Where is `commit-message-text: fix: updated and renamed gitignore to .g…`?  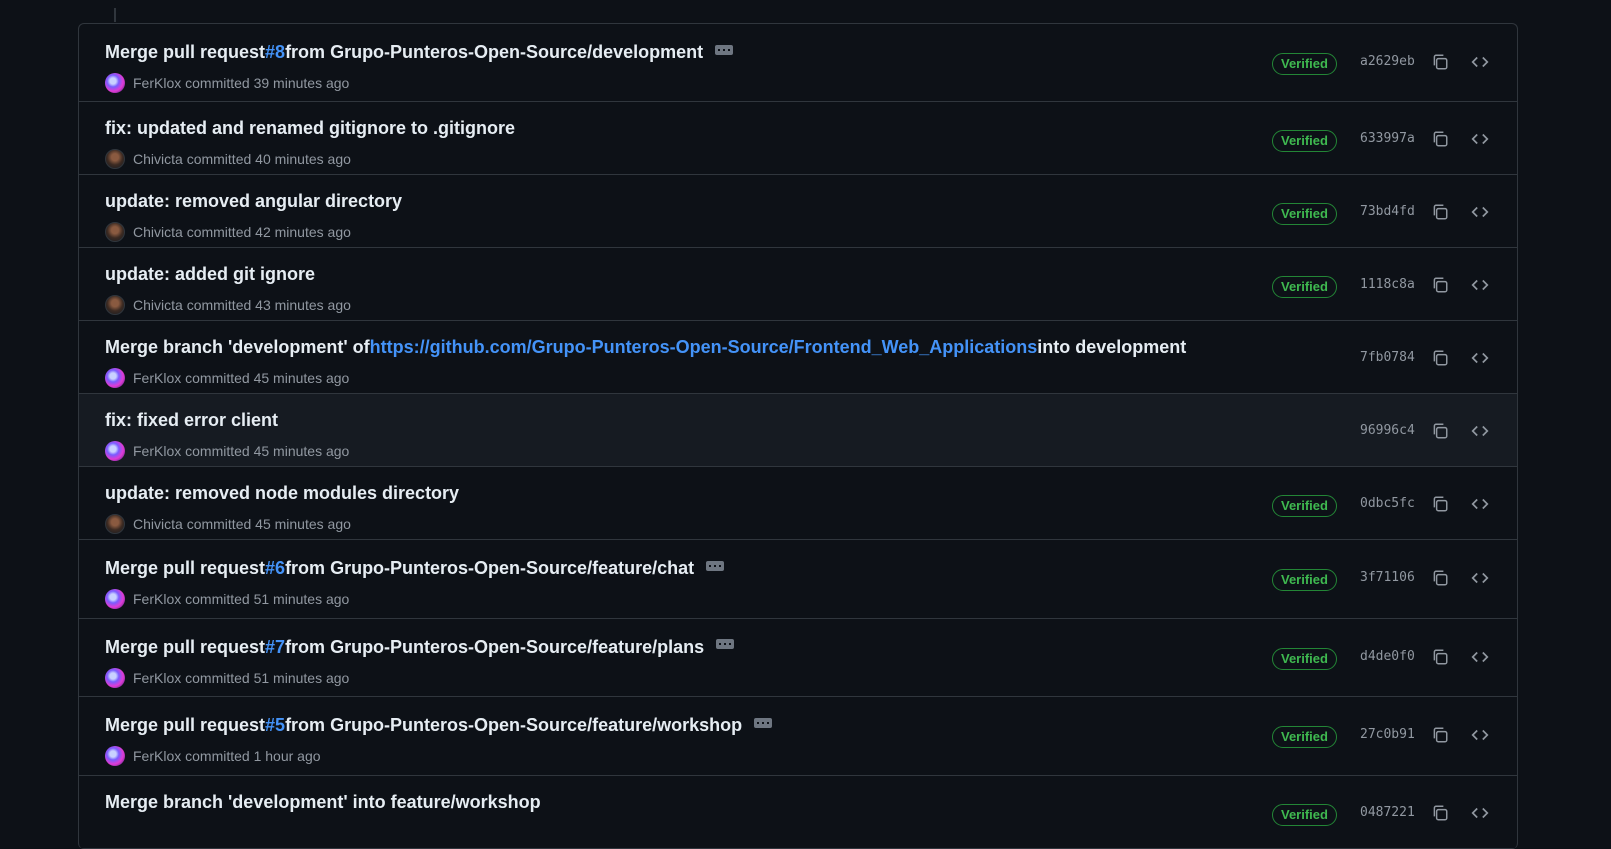
commit-message-text: fix: updated and renamed gitignore to .g… is located at coordinates (310, 128).